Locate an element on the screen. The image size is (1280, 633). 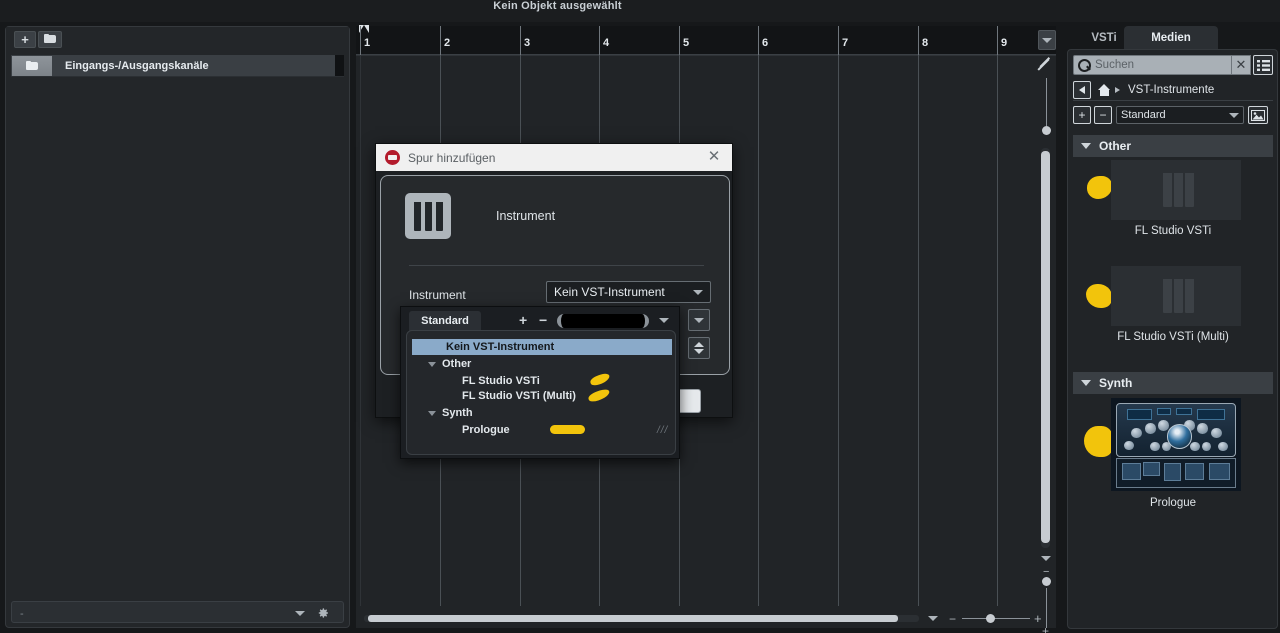
zoom-out-icon: − is located at coordinates (952, 619).